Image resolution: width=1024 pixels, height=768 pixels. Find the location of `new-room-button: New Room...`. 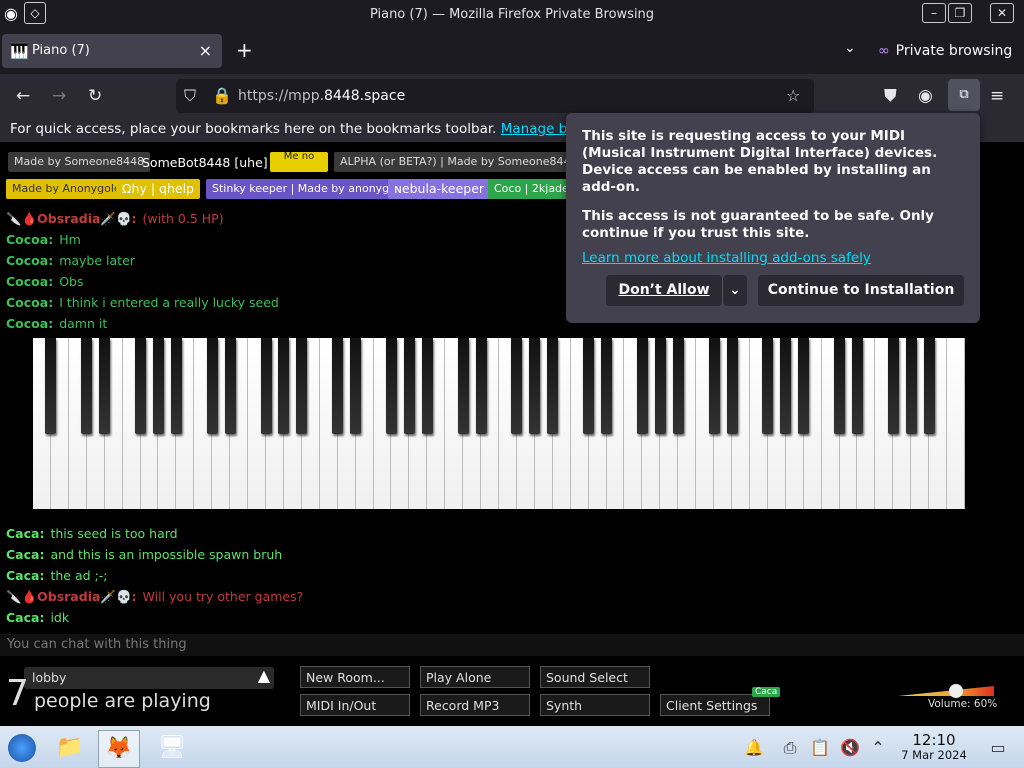

new-room-button: New Room... is located at coordinates (355, 677).